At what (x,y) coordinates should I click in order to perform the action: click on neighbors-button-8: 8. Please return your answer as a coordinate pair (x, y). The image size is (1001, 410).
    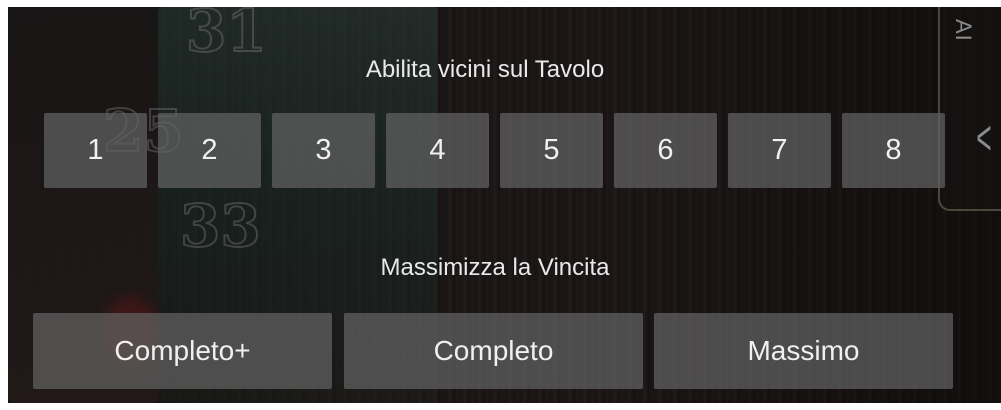
    Looking at the image, I should click on (893, 150).